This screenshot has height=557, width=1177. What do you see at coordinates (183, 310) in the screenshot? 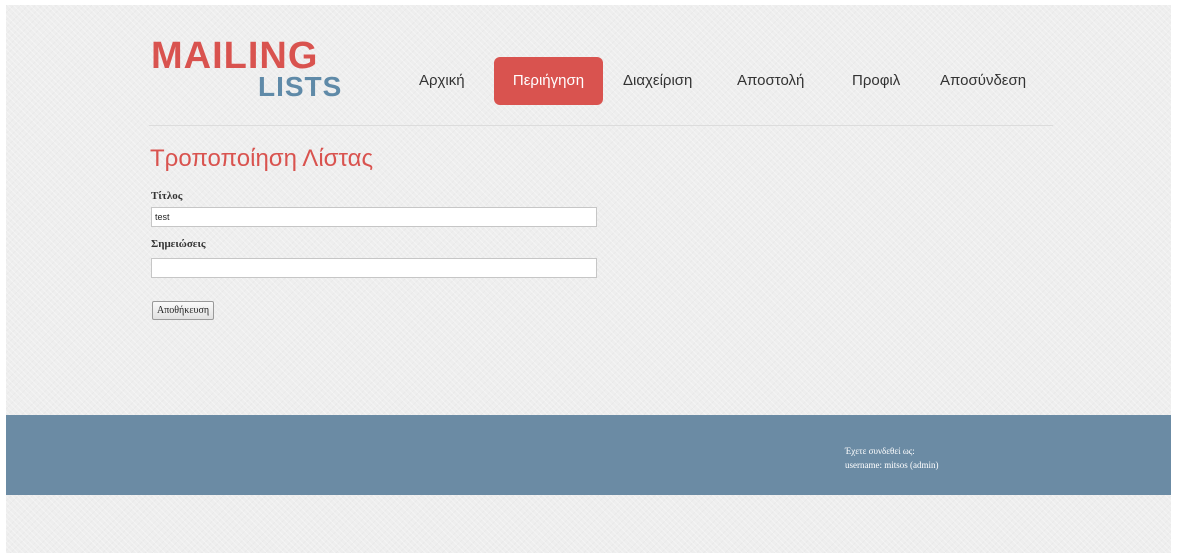
I see `save-button: Αποθήκευση` at bounding box center [183, 310].